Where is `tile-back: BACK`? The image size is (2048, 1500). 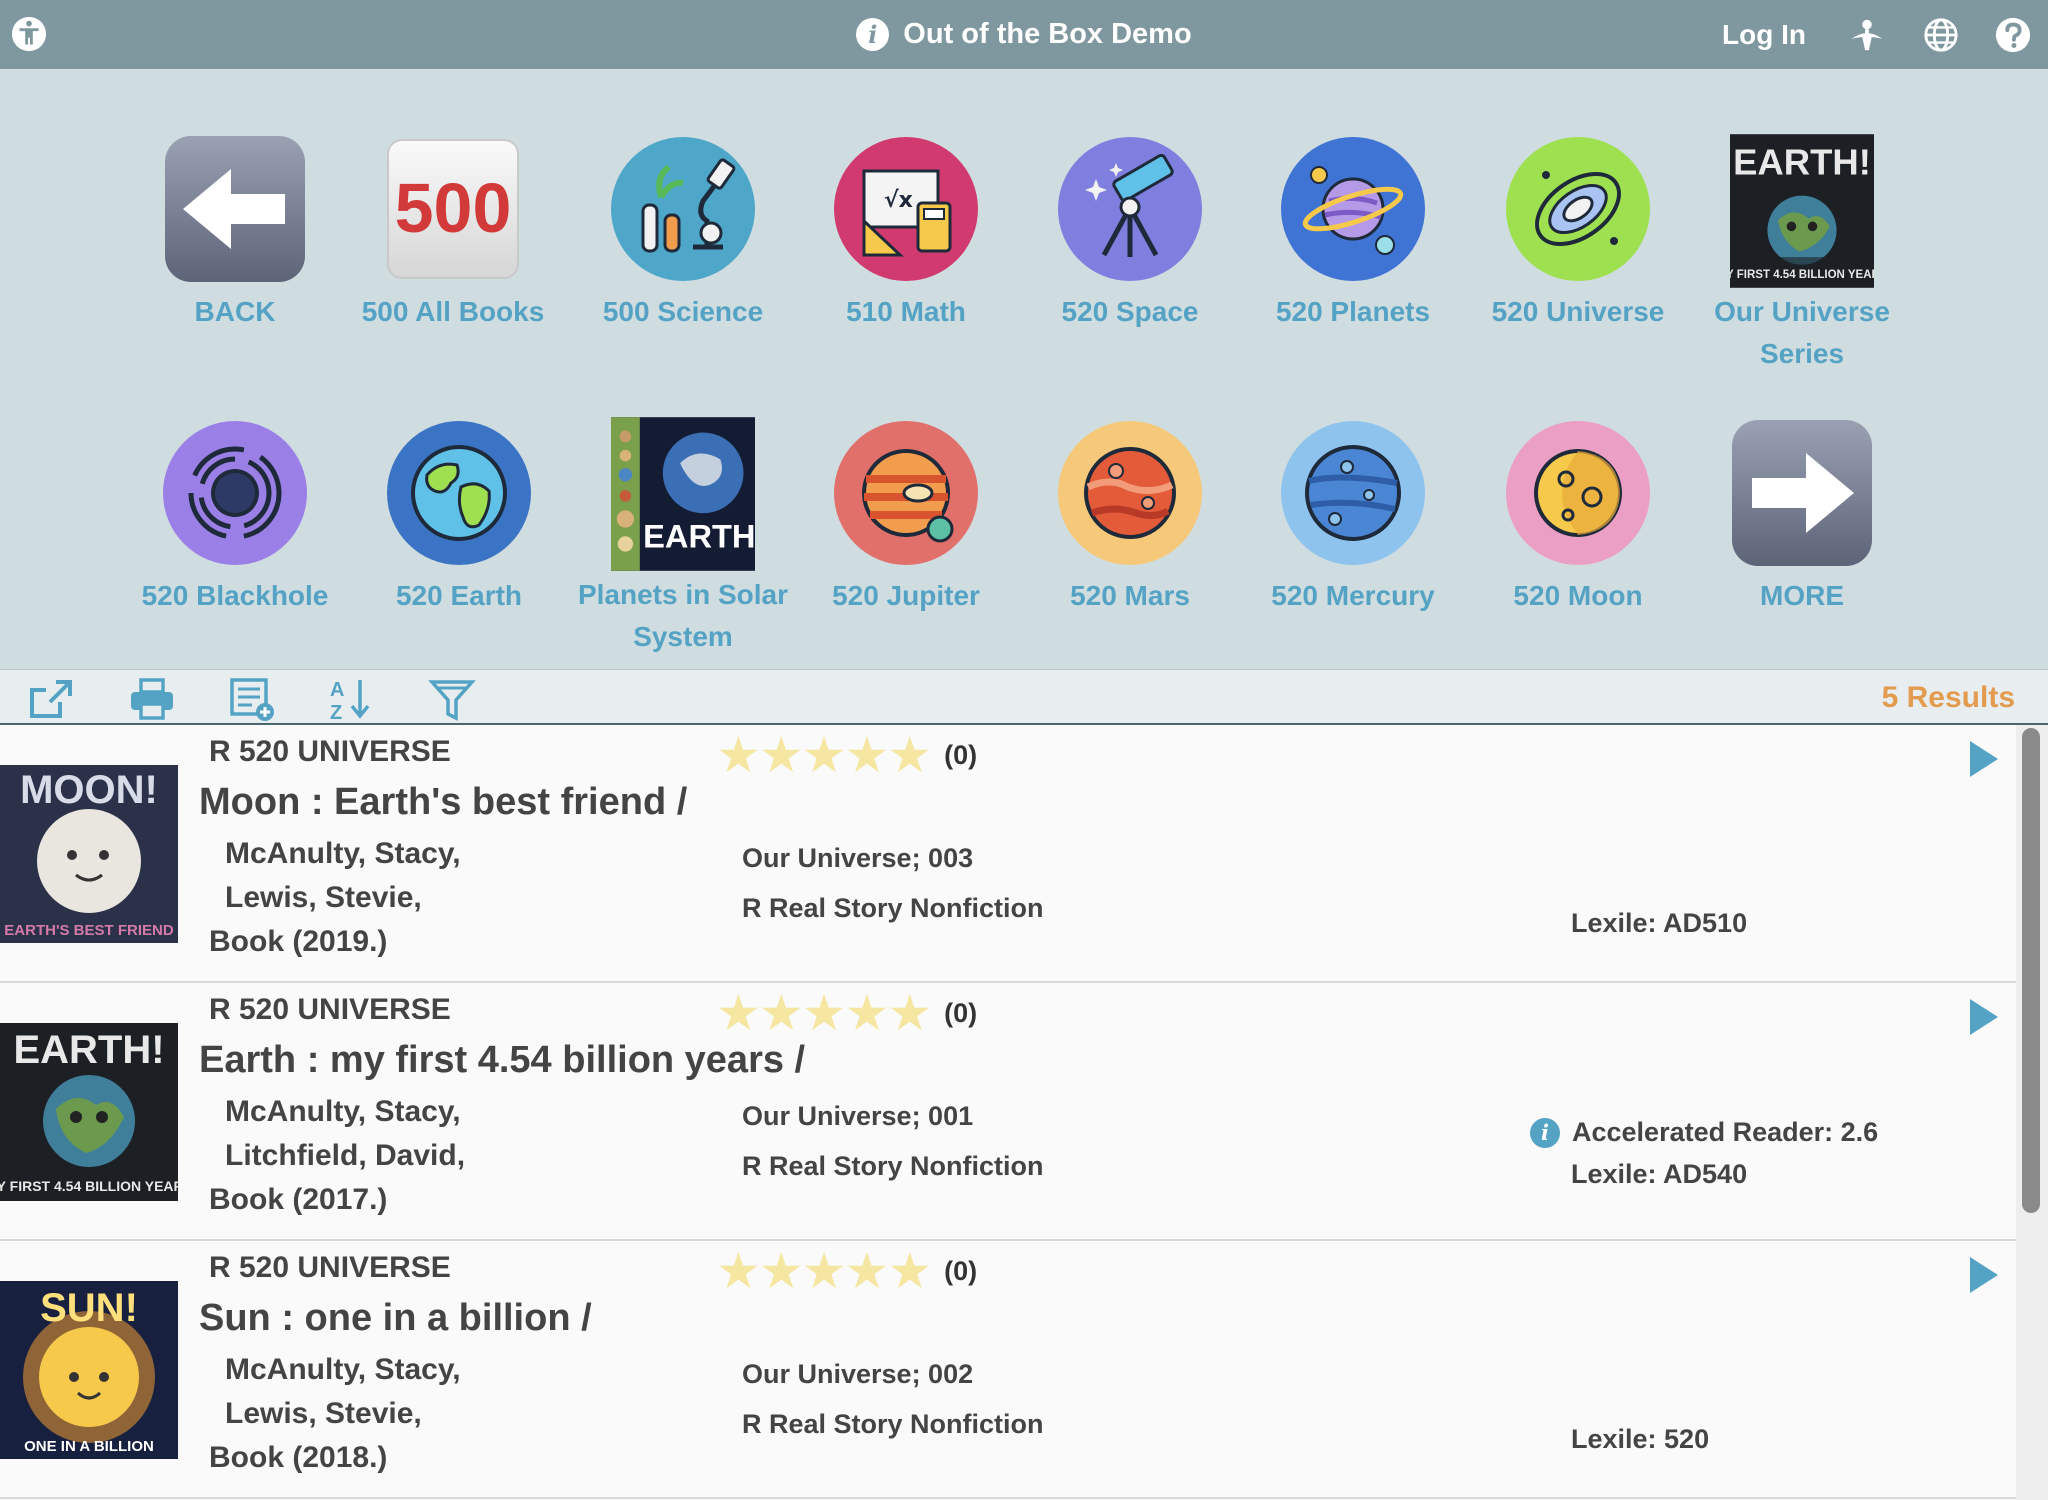 tile-back: BACK is located at coordinates (235, 233).